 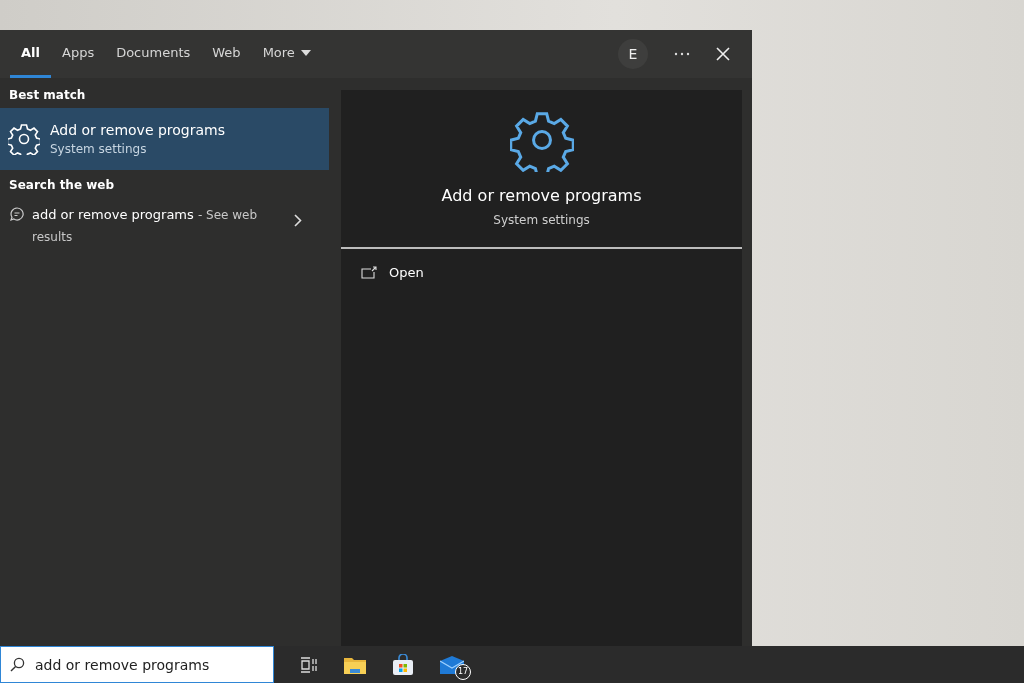 I want to click on section-heading: Search the web, so click(x=62, y=185).